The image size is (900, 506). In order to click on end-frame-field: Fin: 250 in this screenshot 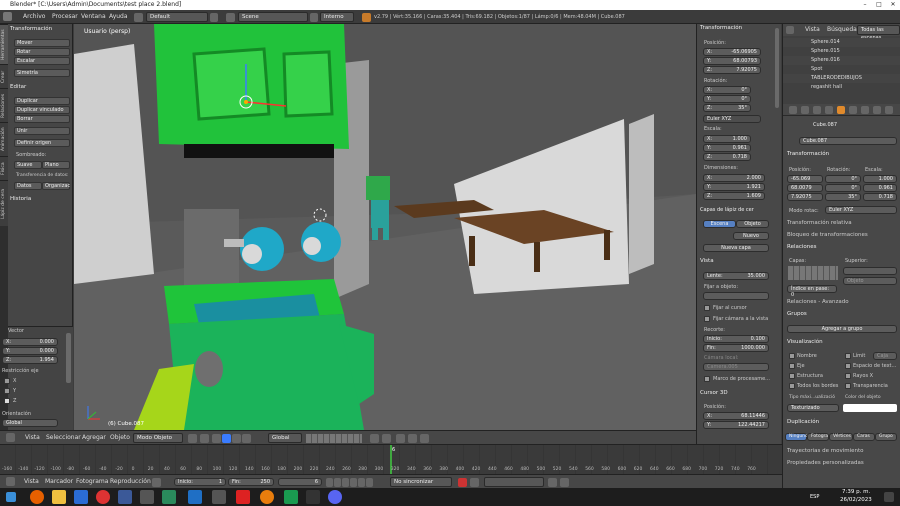, I will do `click(251, 482)`.